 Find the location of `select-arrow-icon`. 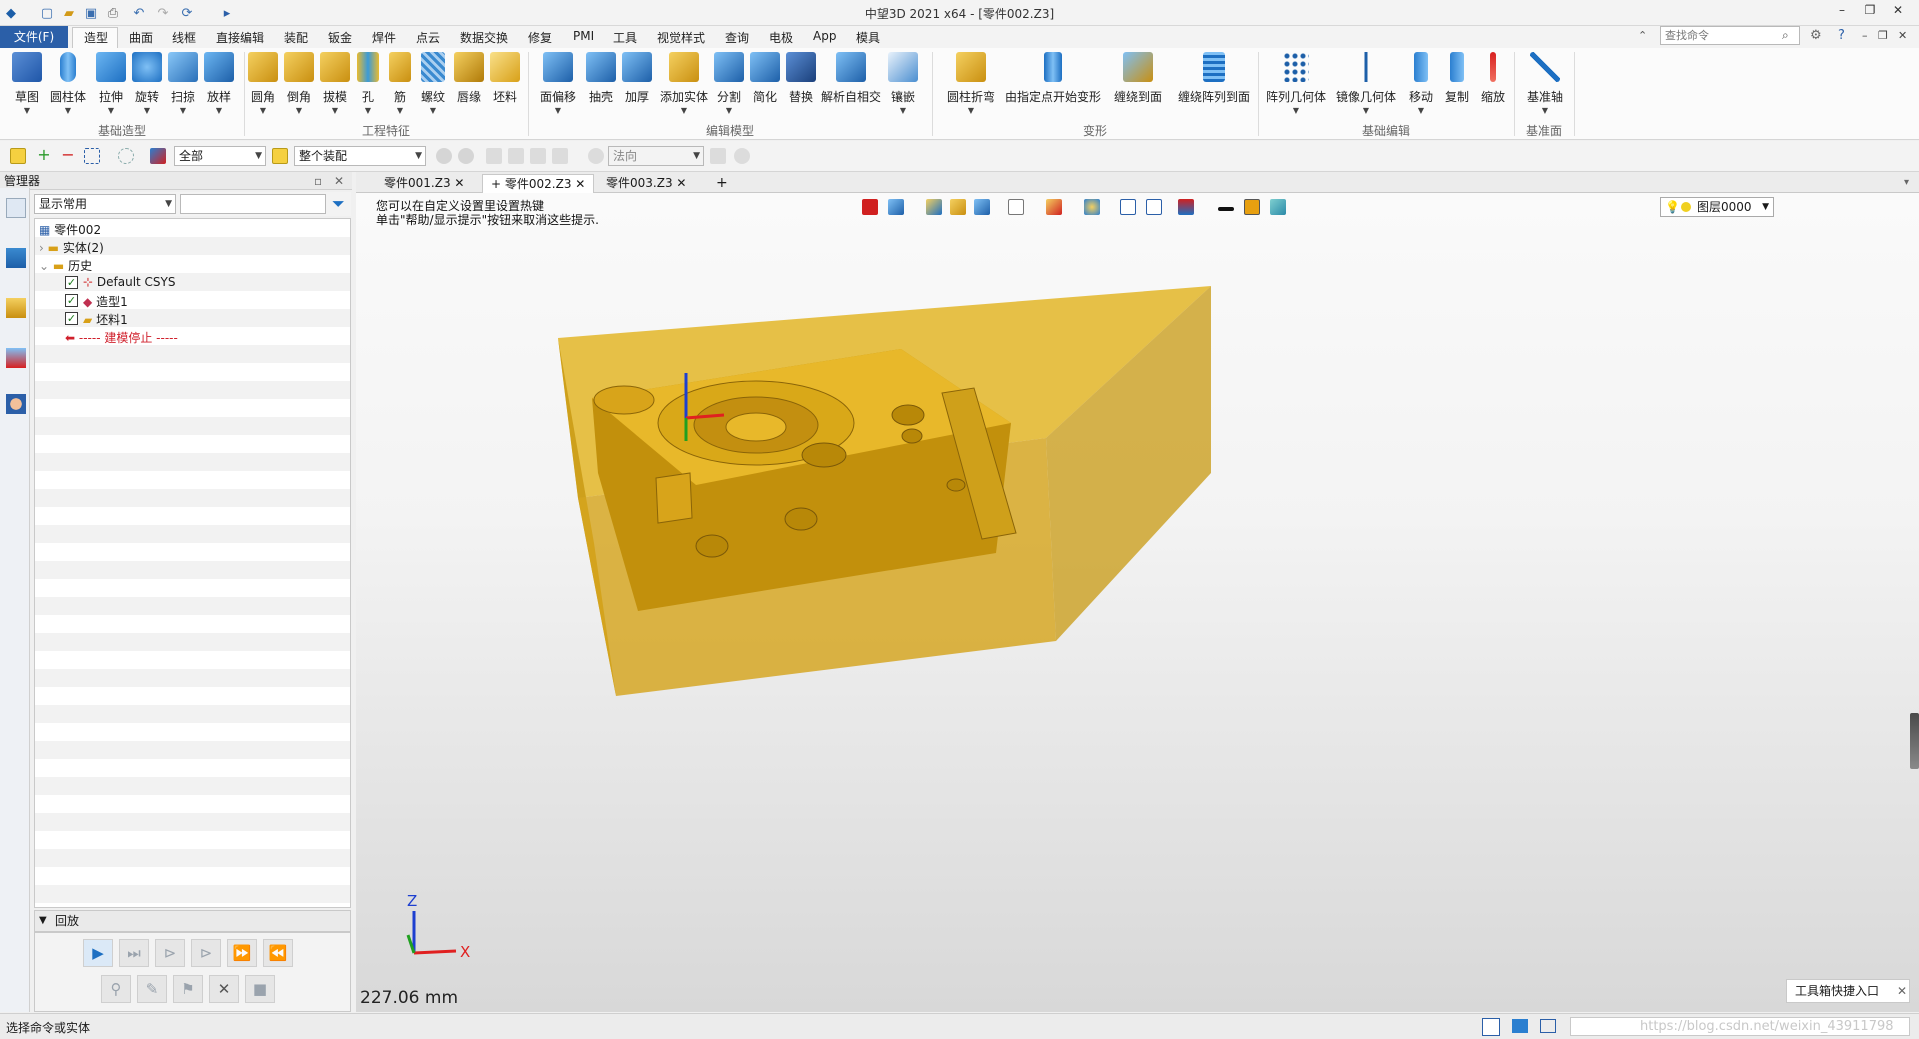

select-arrow-icon is located at coordinates (18, 156).